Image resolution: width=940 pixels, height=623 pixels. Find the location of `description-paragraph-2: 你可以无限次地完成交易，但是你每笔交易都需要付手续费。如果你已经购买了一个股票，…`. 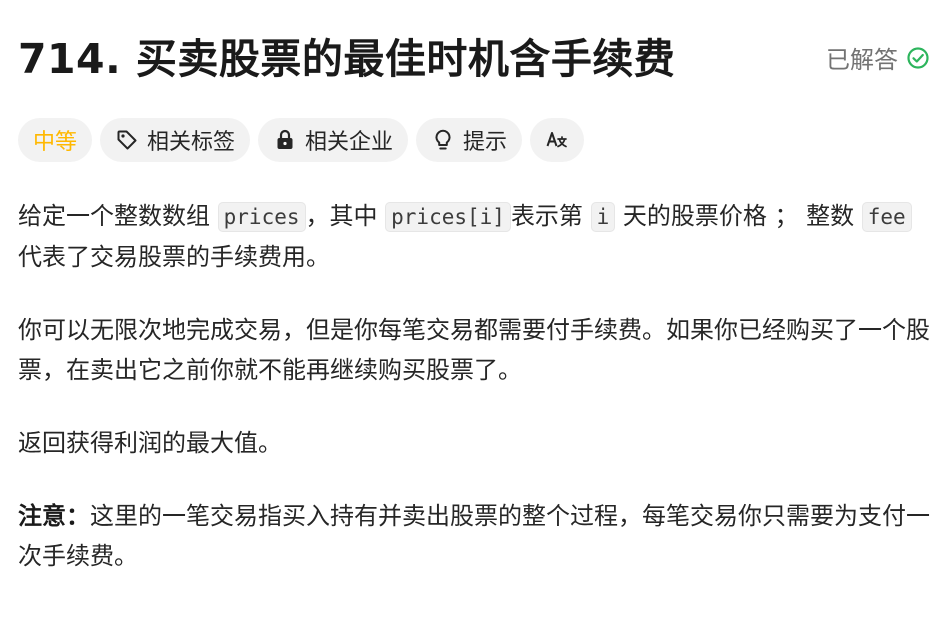

description-paragraph-2: 你可以无限次地完成交易，但是你每笔交易都需要付手续费。如果你已经购买了一个股票，… is located at coordinates (474, 350).